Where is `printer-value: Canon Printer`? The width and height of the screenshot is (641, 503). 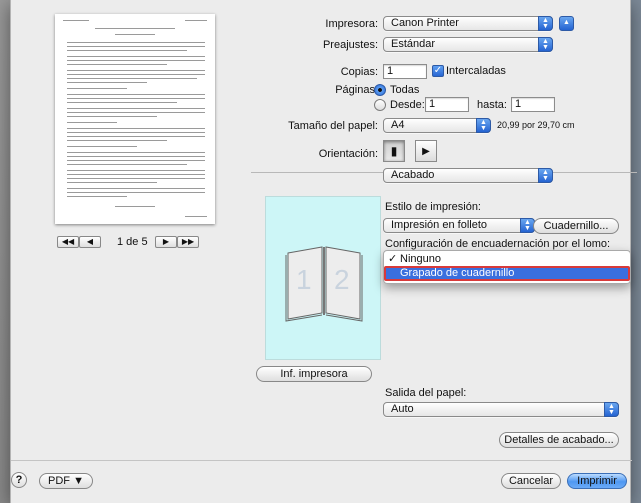
printer-value: Canon Printer is located at coordinates (425, 23).